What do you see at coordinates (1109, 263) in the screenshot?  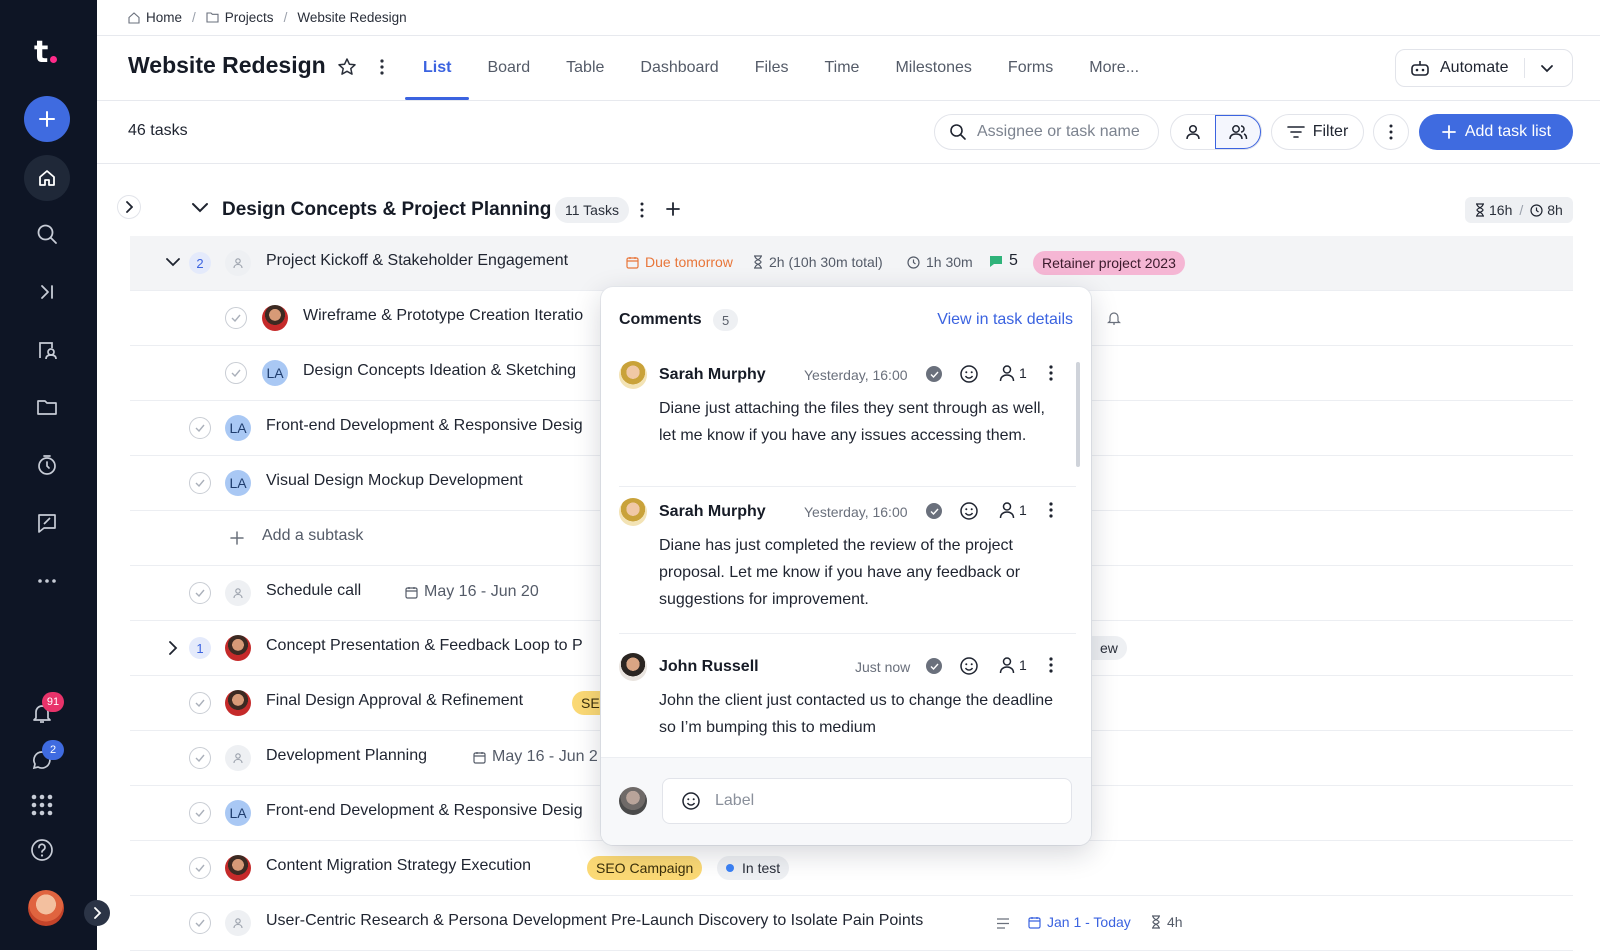 I see `tag-badge: Retainer project 2023` at bounding box center [1109, 263].